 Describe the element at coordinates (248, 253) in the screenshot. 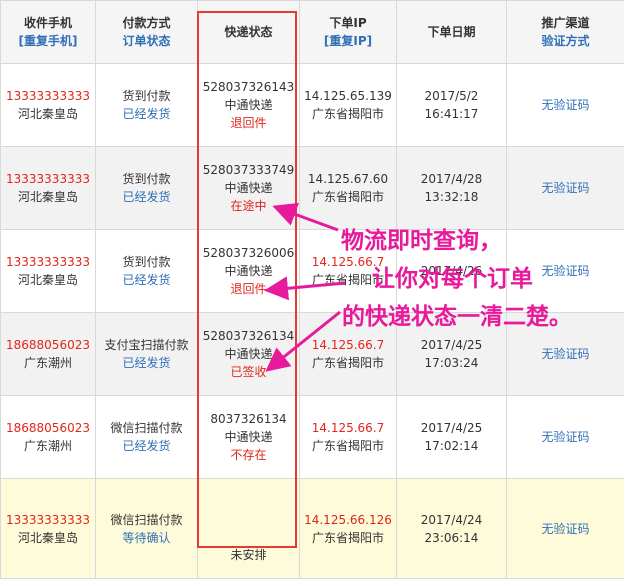

I see `tracking-number: 528037326006` at that location.